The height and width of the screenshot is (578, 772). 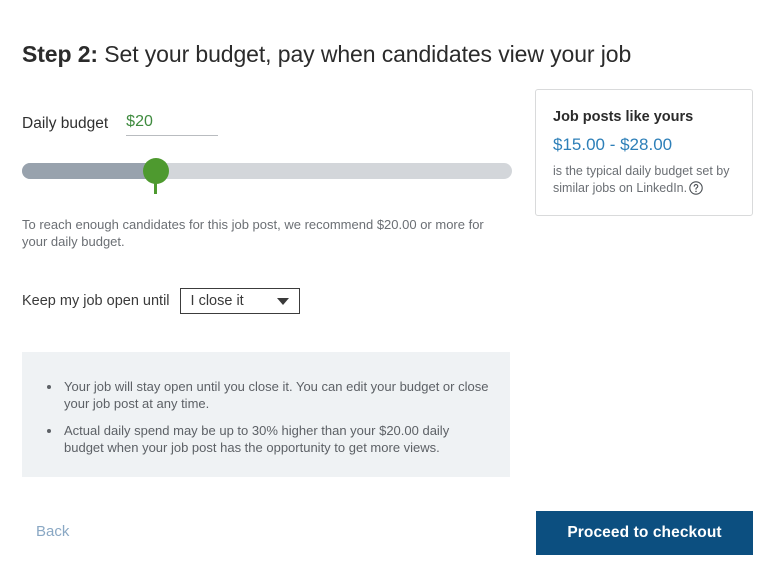 I want to click on budget-slider, so click(x=267, y=176).